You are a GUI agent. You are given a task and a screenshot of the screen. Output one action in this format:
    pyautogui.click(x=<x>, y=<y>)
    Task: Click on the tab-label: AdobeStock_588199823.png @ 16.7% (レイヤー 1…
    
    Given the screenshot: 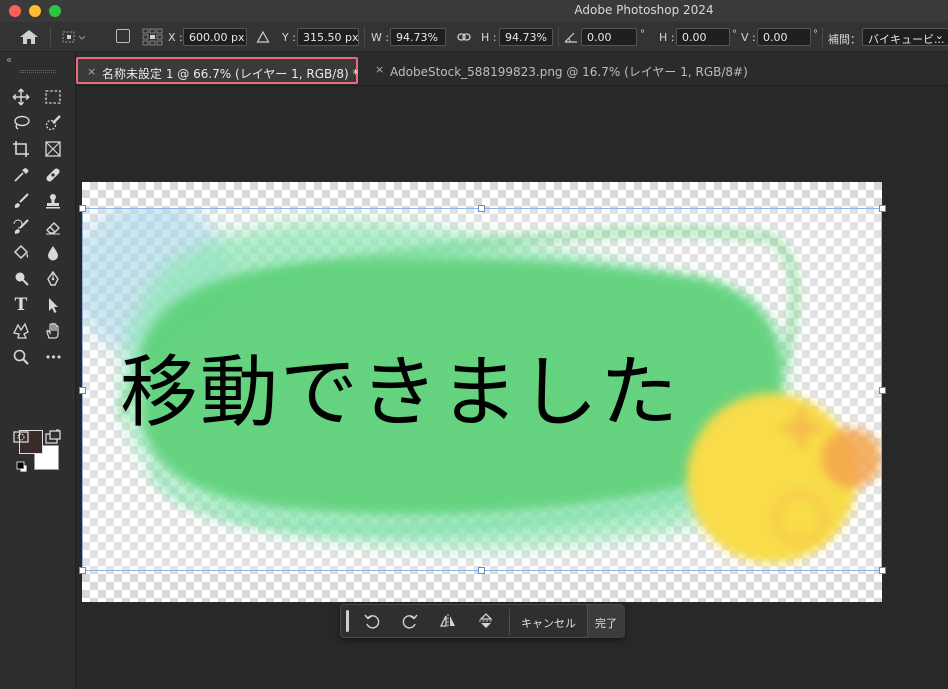 What is the action you would take?
    pyautogui.click(x=569, y=72)
    